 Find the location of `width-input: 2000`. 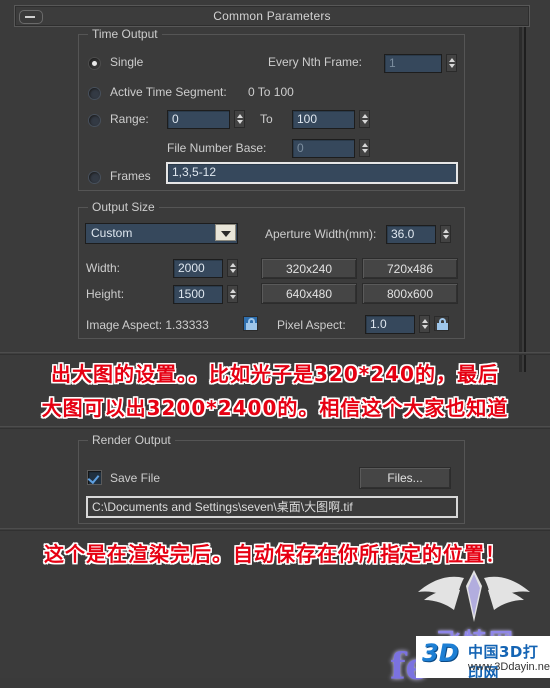

width-input: 2000 is located at coordinates (198, 268).